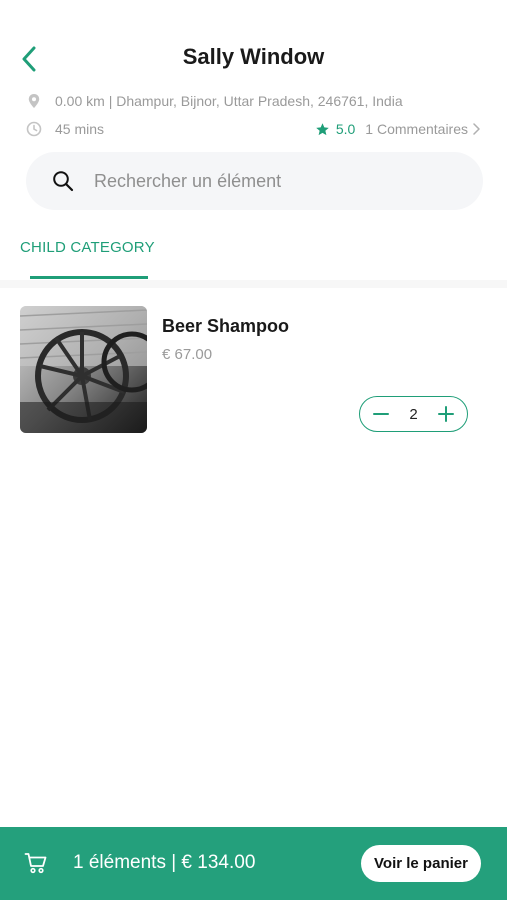 Image resolution: width=507 pixels, height=900 pixels. Describe the element at coordinates (34, 129) in the screenshot. I see `clock-icon` at that location.